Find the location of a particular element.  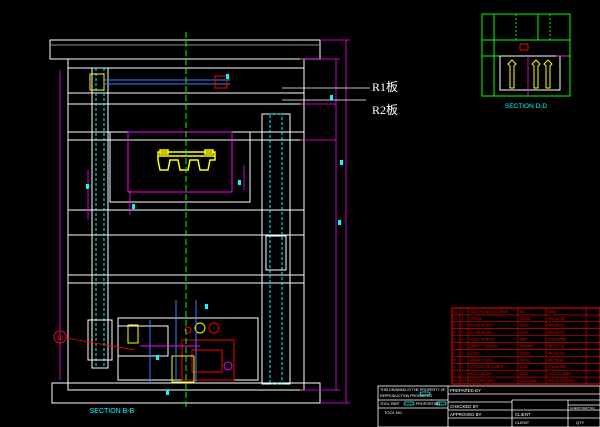

proportion-label: PROPORTION is located at coordinates (428, 404).